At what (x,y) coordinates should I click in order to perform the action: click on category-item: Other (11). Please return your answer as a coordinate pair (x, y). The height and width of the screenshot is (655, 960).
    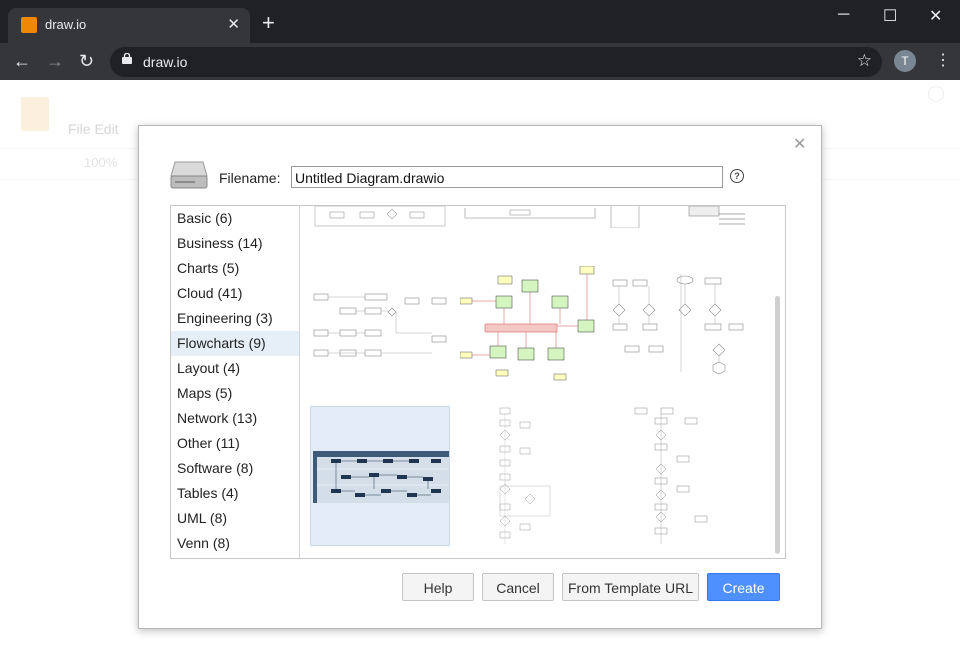
    Looking at the image, I should click on (235, 443).